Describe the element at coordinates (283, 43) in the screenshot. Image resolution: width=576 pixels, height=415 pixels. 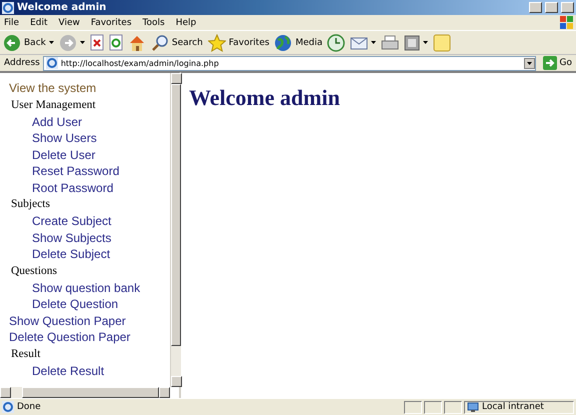
I see `globe-icon` at that location.